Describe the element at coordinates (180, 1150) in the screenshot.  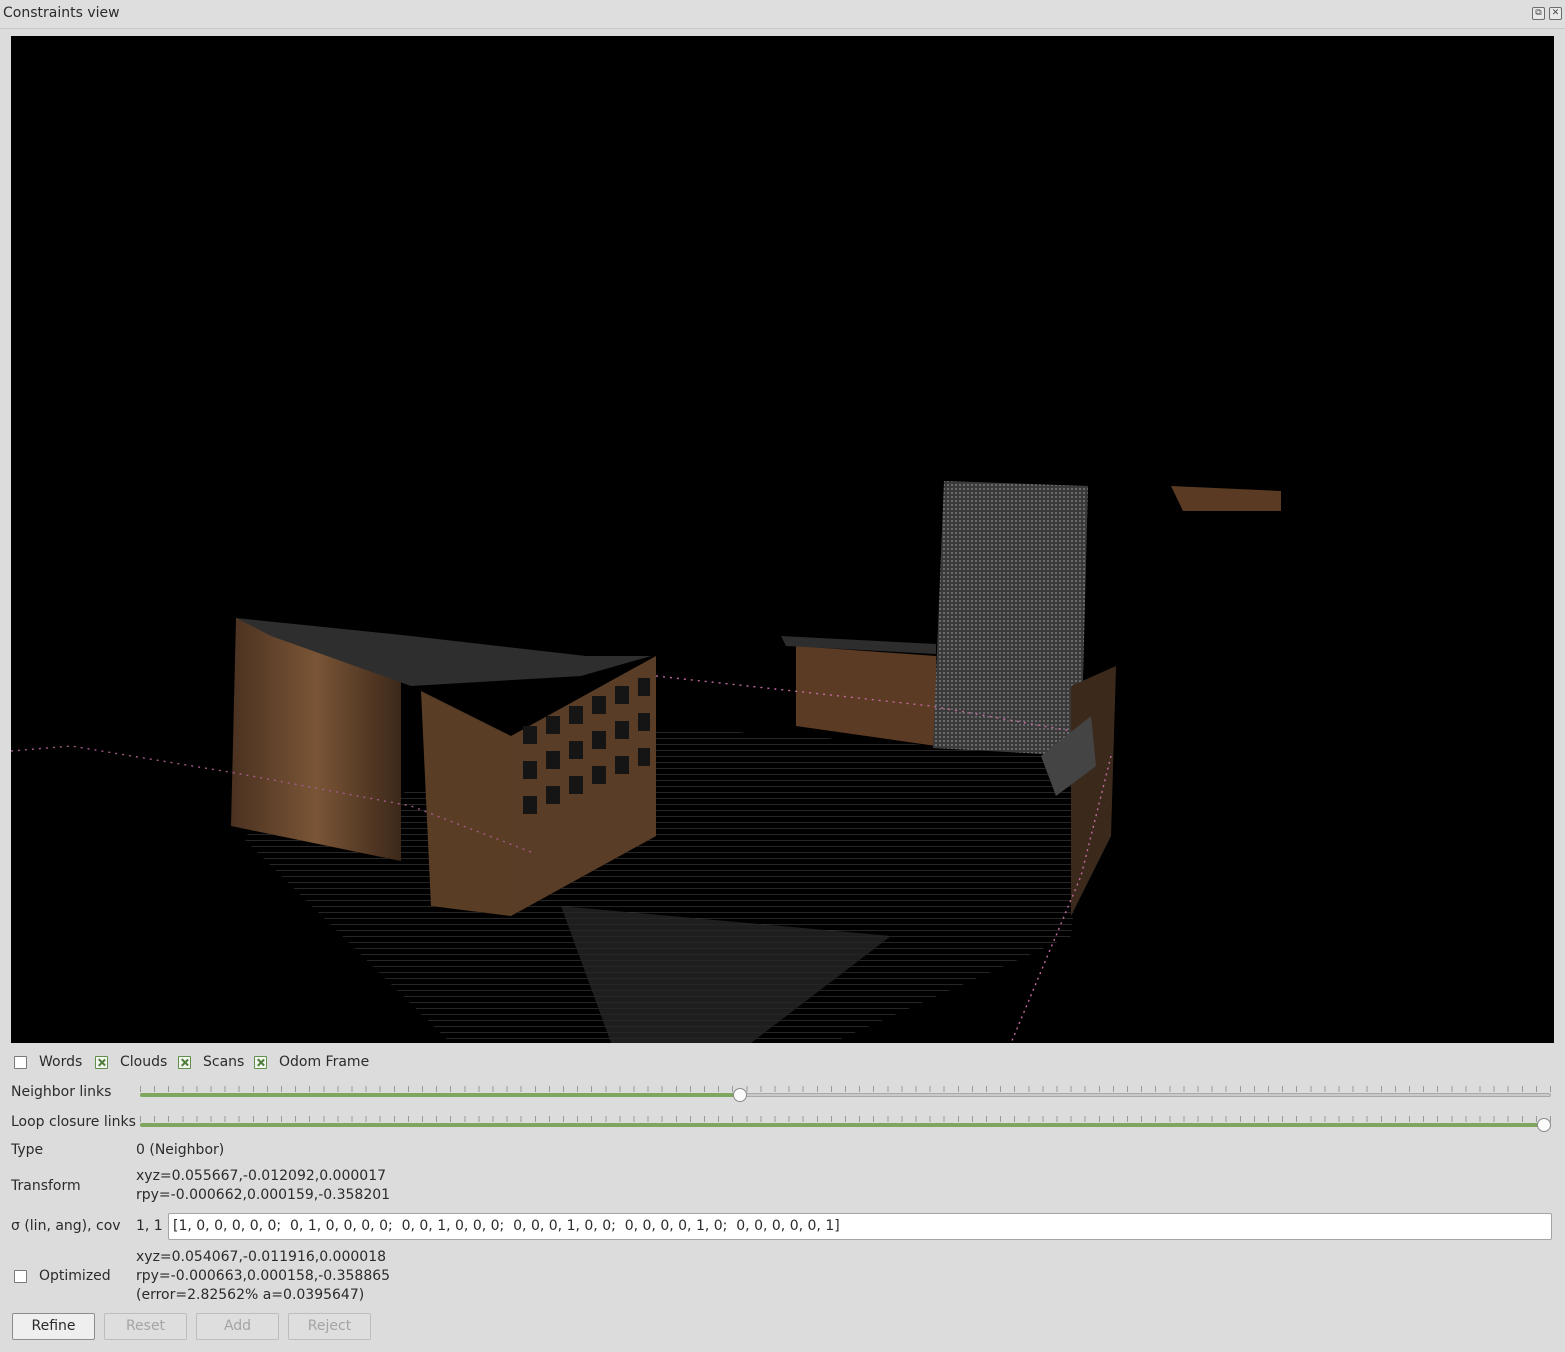
I see `type-value: 0 (Neighbor)` at that location.